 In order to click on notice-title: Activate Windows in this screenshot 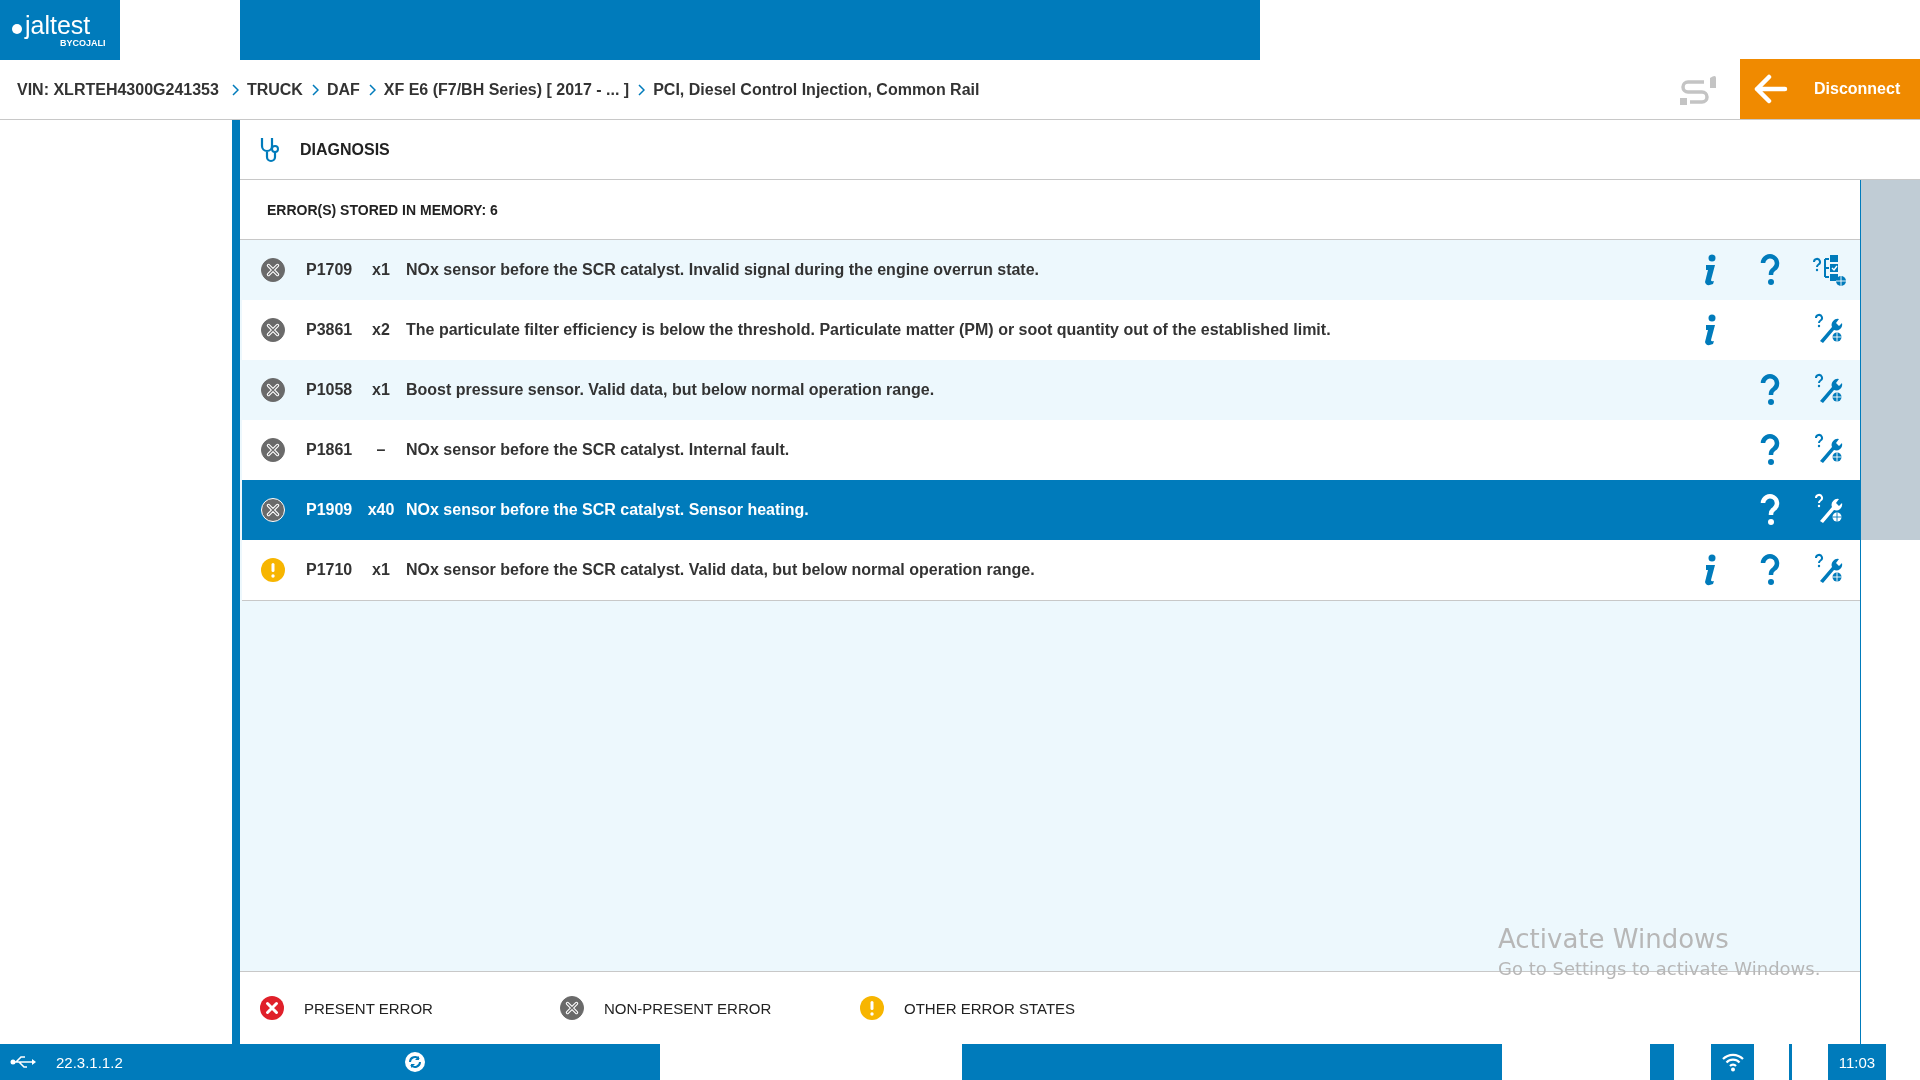, I will do `click(1614, 939)`.